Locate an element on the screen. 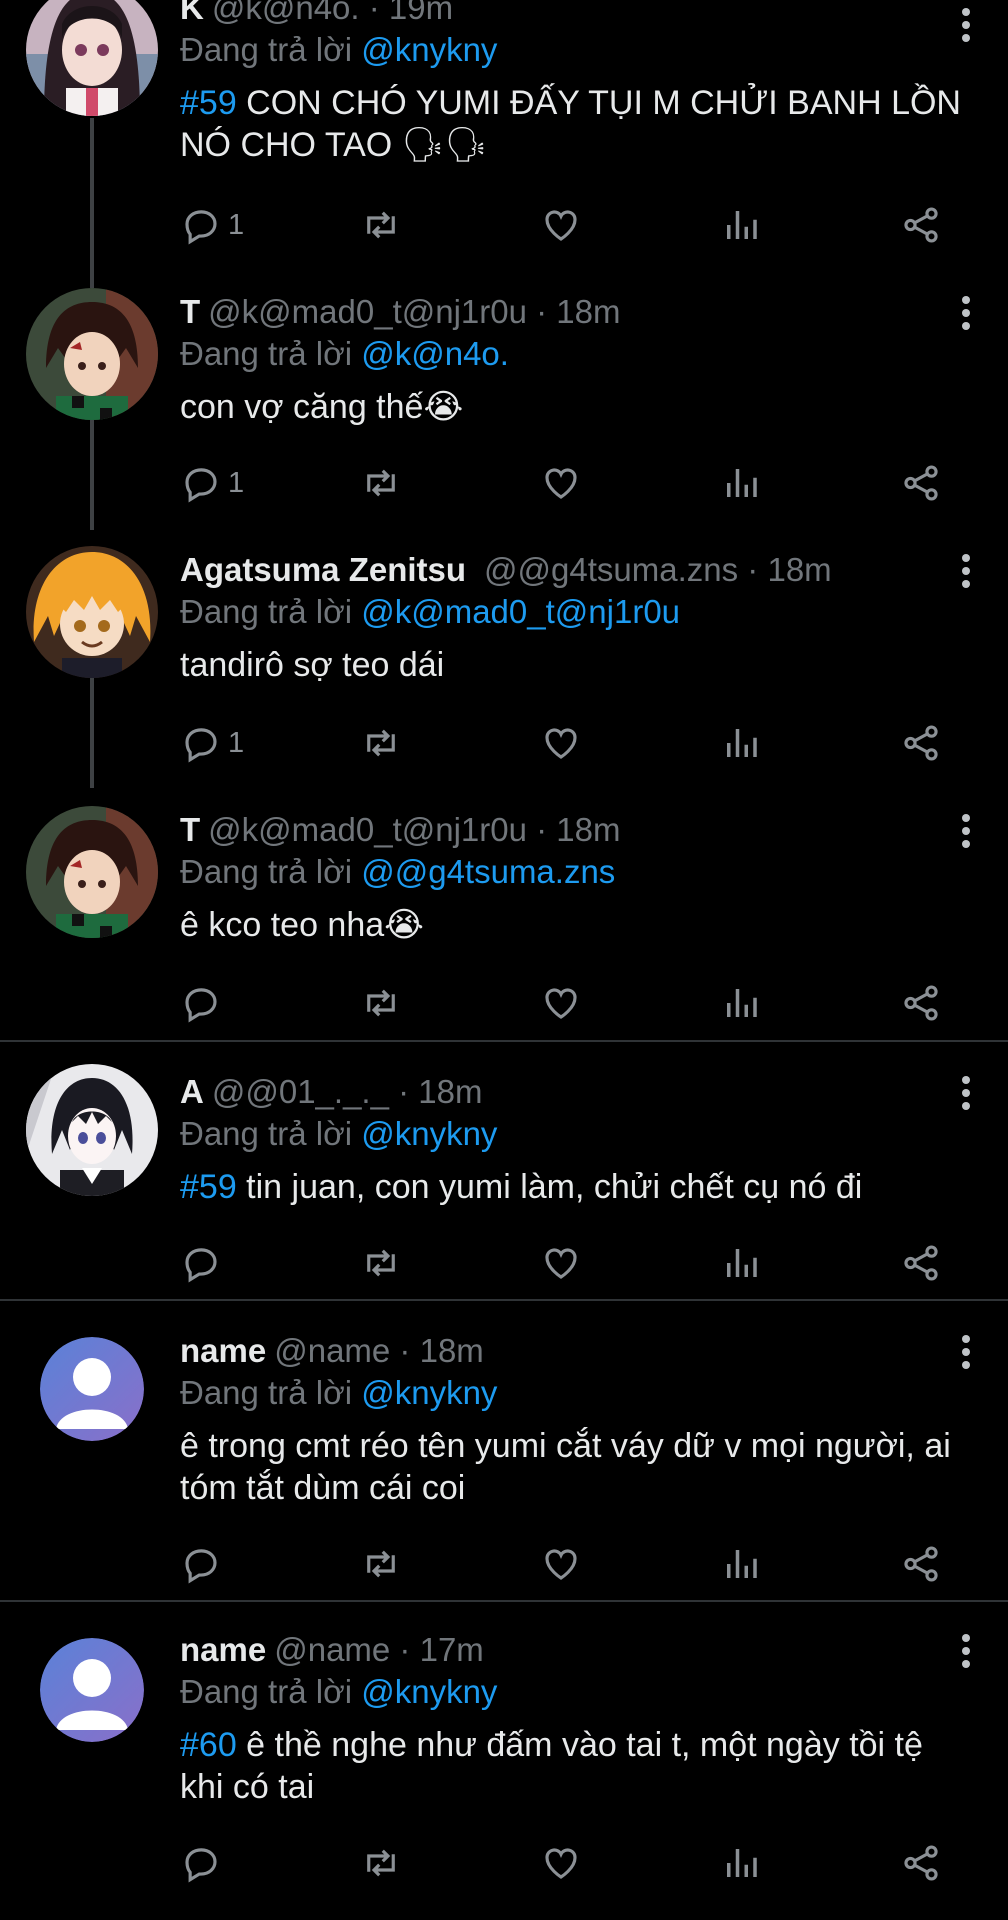 The width and height of the screenshot is (1008, 1920). reply-to-handle: @k@mad0_t@nj1r0u is located at coordinates (520, 611).